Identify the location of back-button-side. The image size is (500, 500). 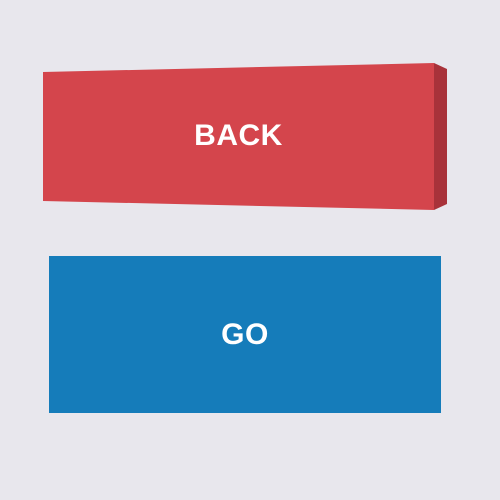
(440, 136).